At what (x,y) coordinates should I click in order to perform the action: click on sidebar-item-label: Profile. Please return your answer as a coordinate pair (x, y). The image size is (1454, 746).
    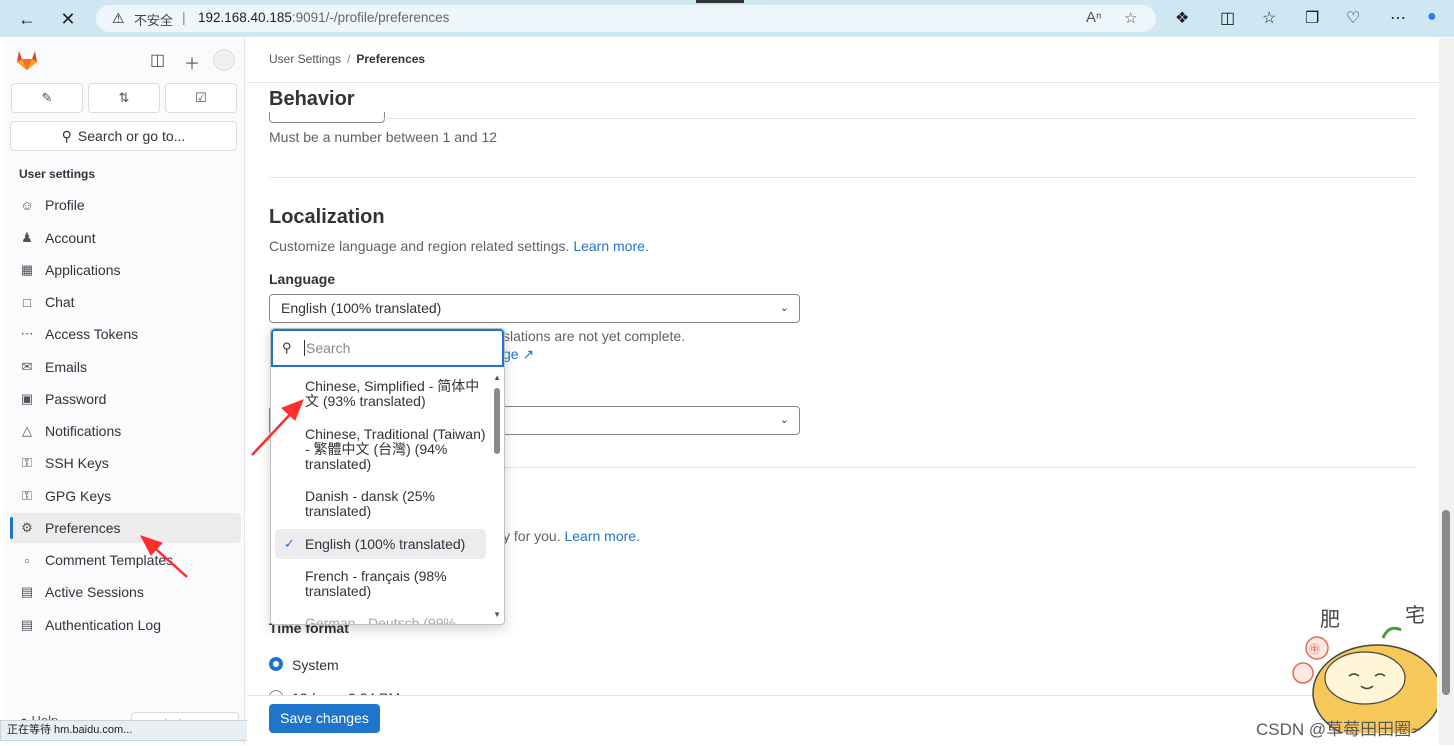
    Looking at the image, I should click on (65, 205).